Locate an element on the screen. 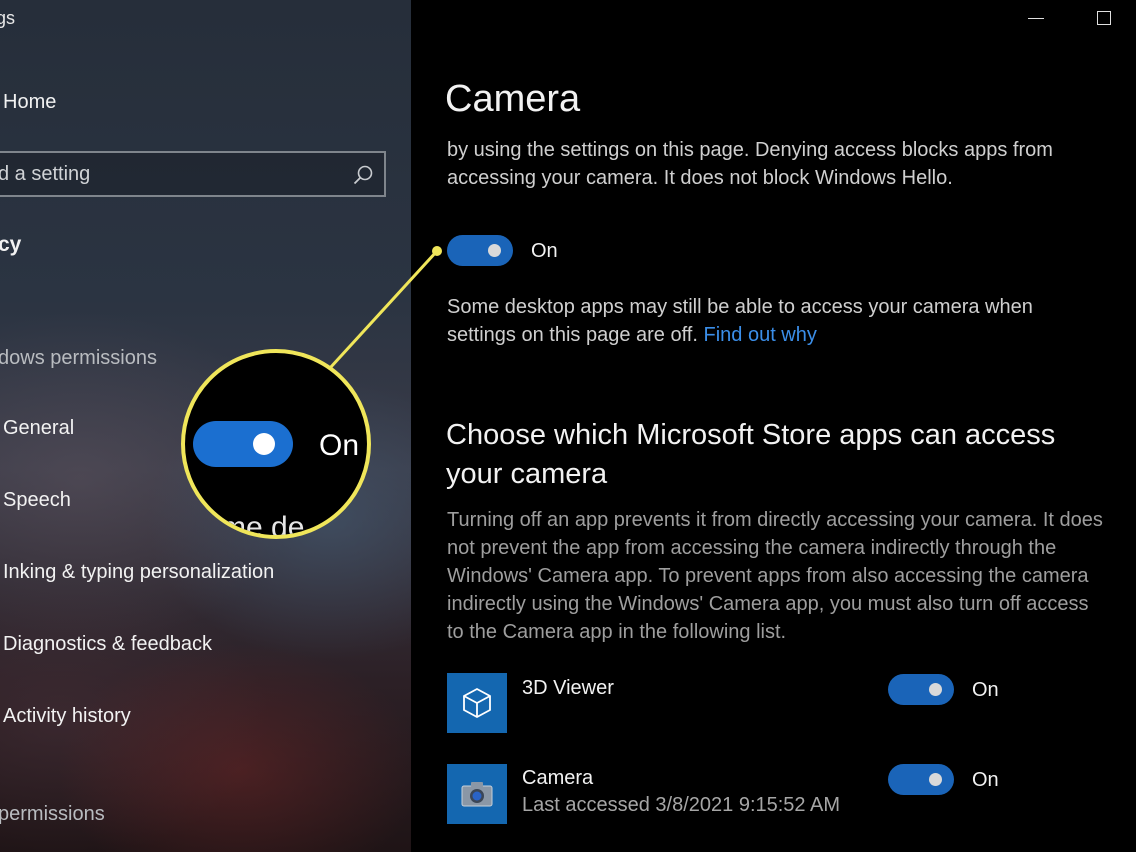  magnified-toggle-knob is located at coordinates (264, 444).